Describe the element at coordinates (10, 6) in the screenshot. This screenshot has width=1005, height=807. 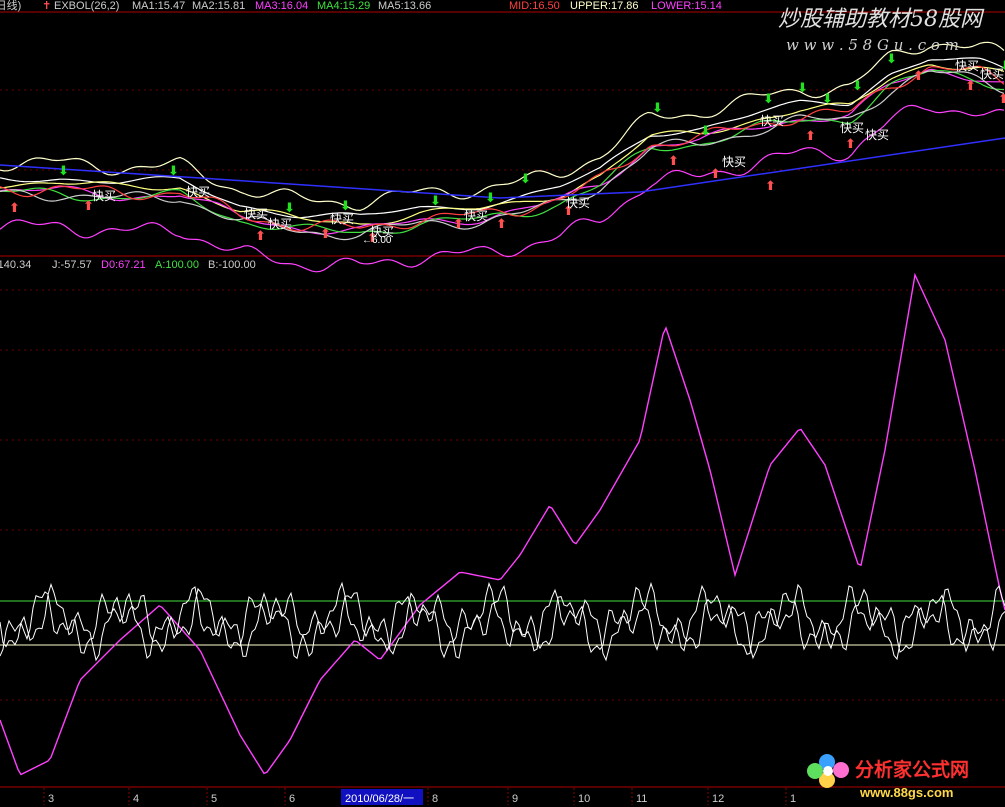
I see `legend-interval: (日线)` at that location.